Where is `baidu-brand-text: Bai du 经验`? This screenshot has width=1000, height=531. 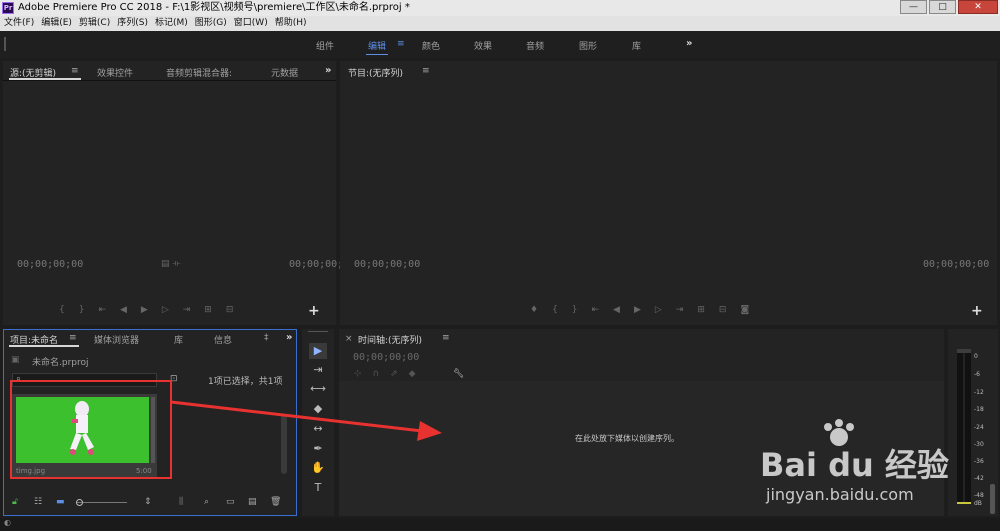 baidu-brand-text: Bai du 经验 is located at coordinates (854, 465).